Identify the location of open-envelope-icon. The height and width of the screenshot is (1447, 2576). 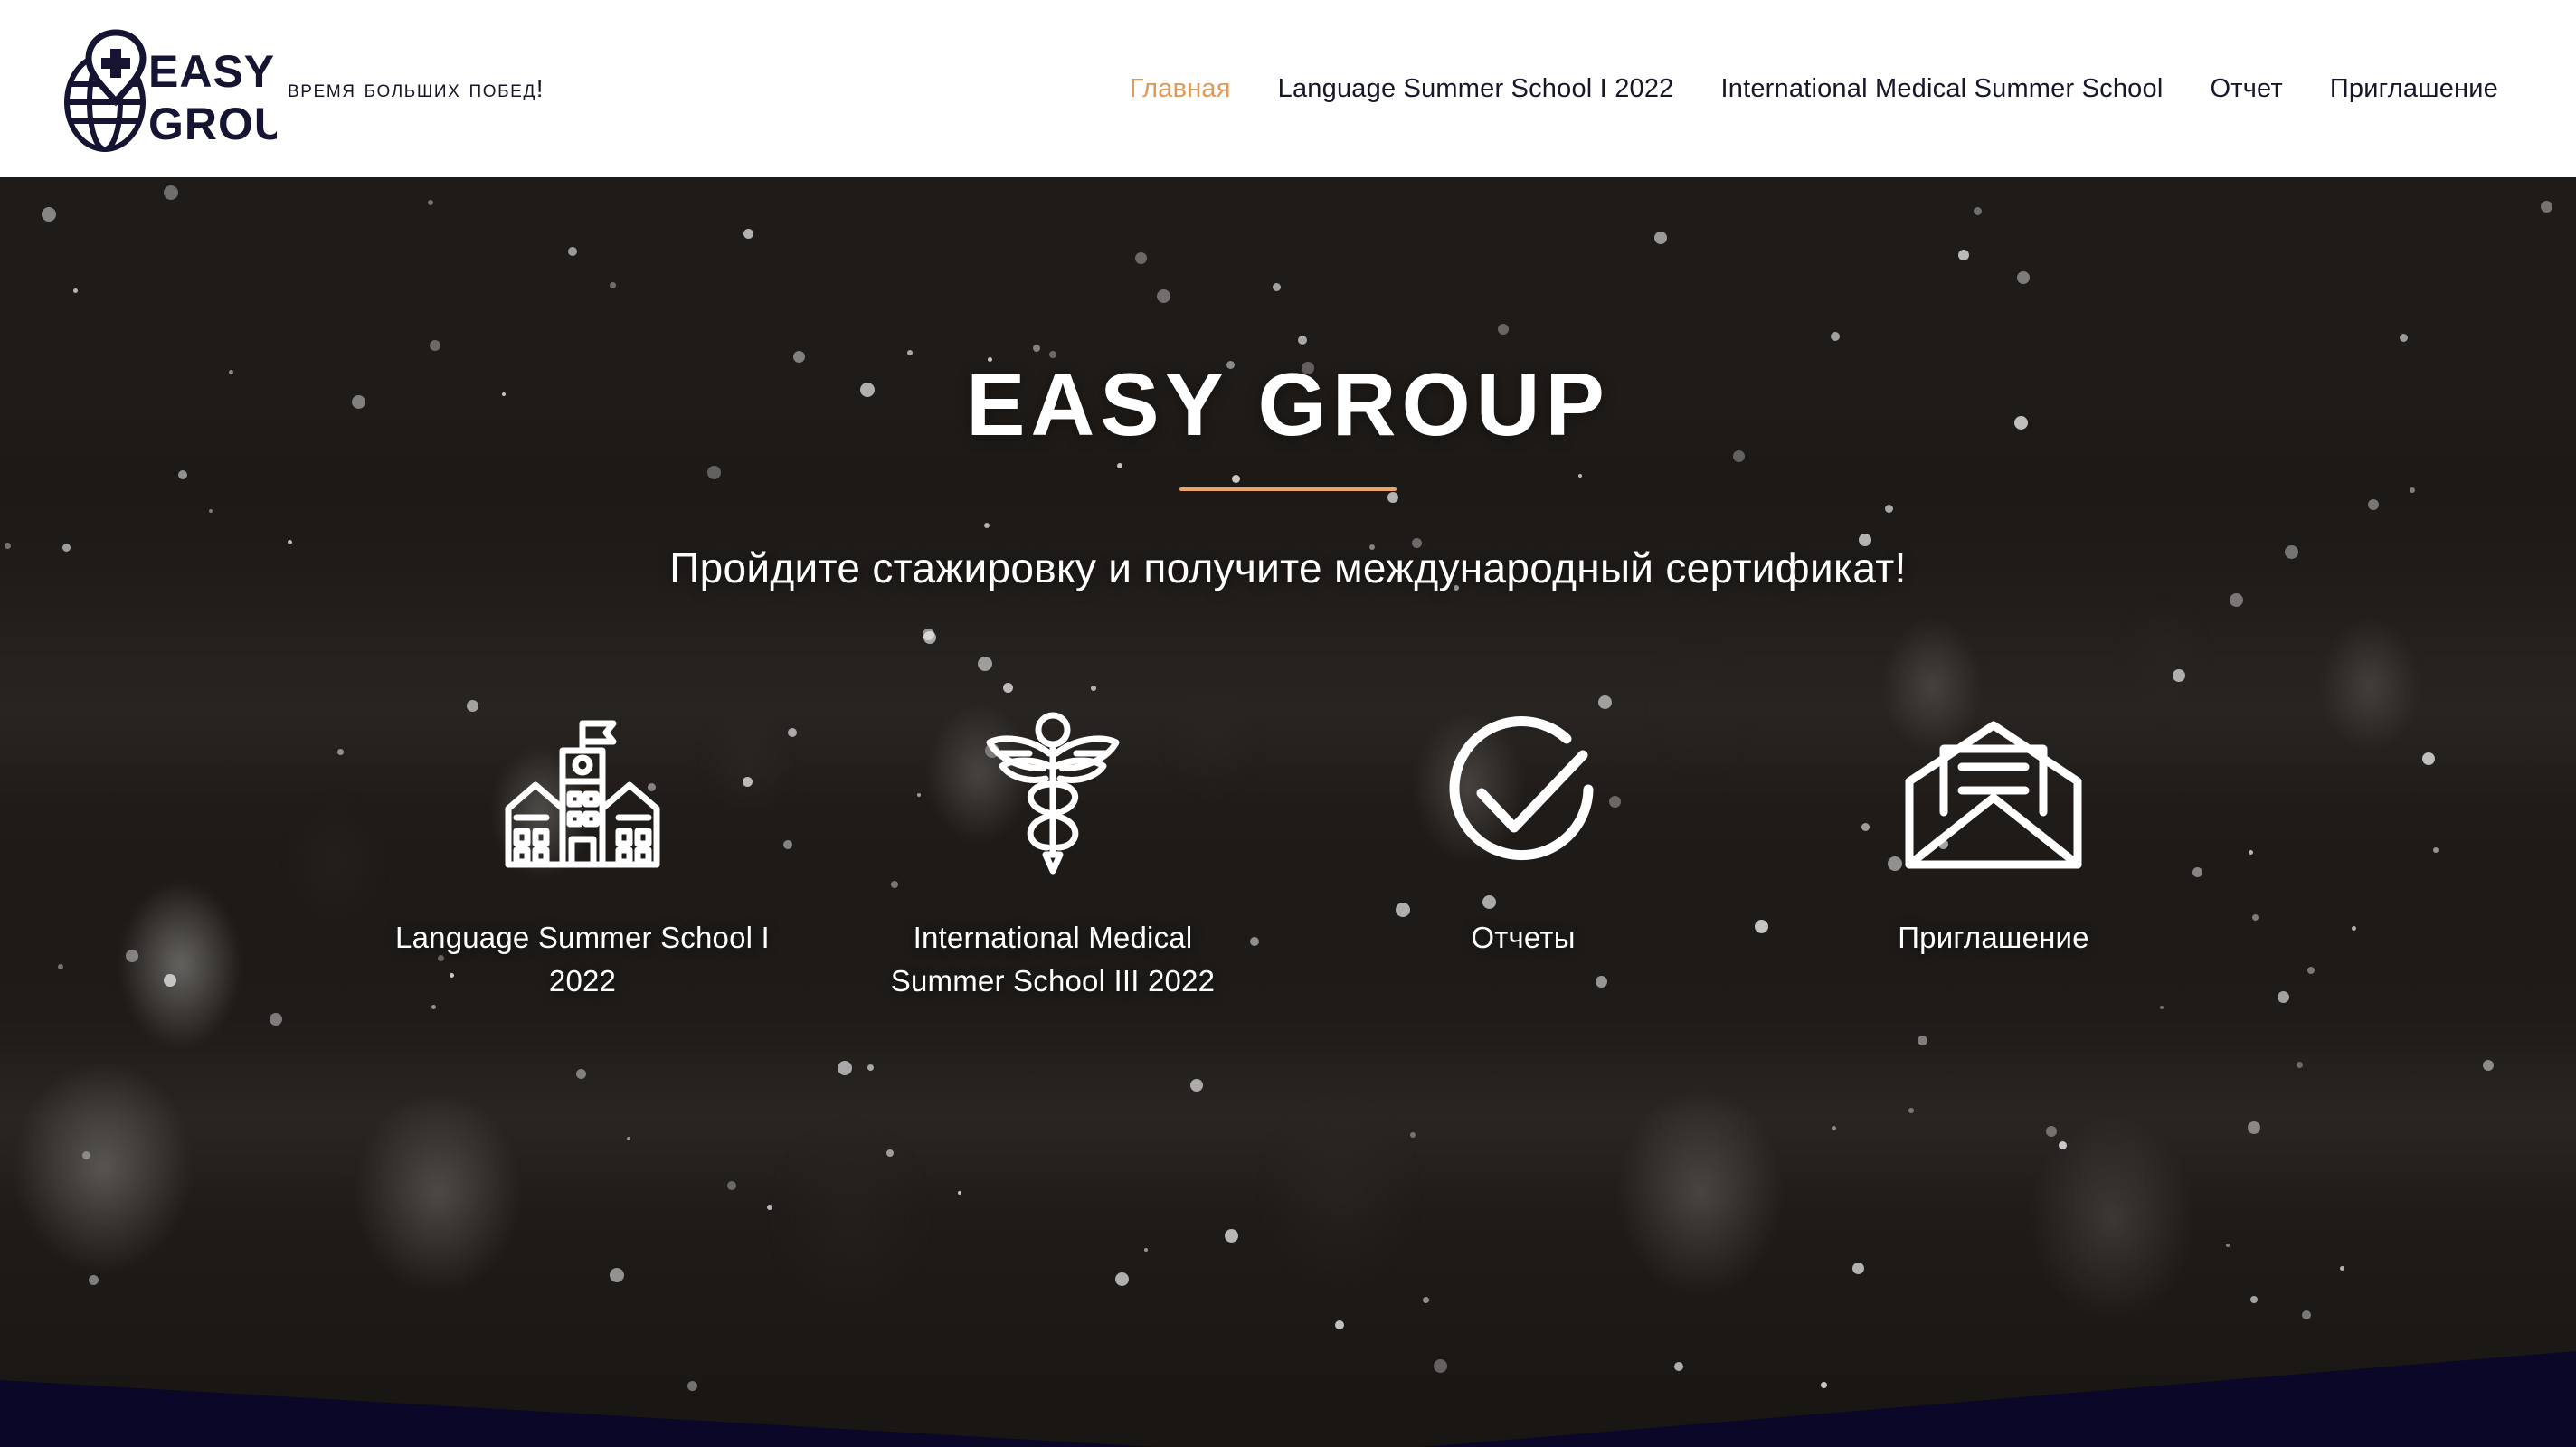
(1994, 795).